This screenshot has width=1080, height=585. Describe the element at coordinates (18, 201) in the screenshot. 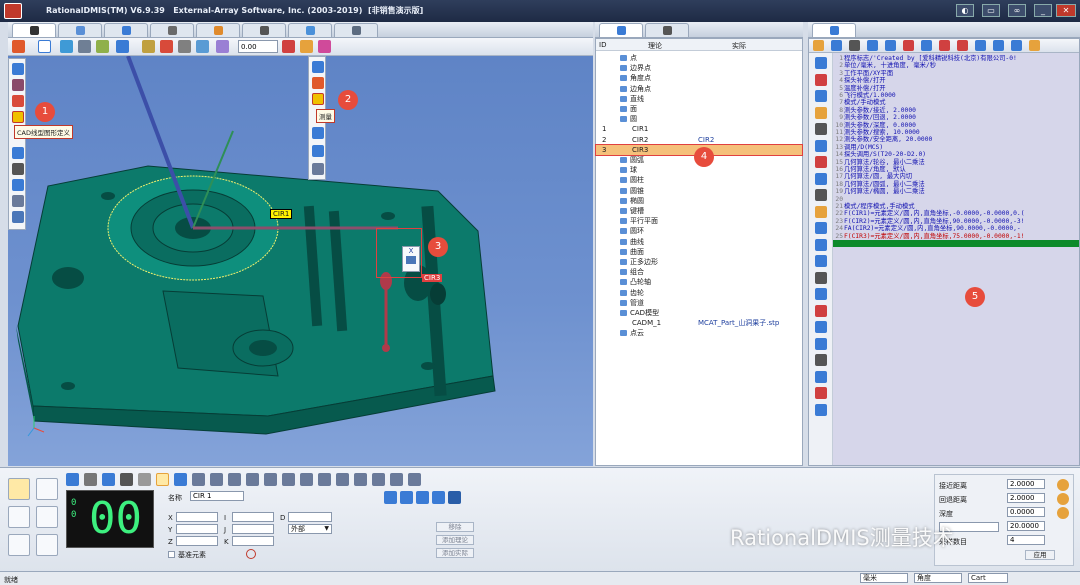

I see `scan-icon` at that location.